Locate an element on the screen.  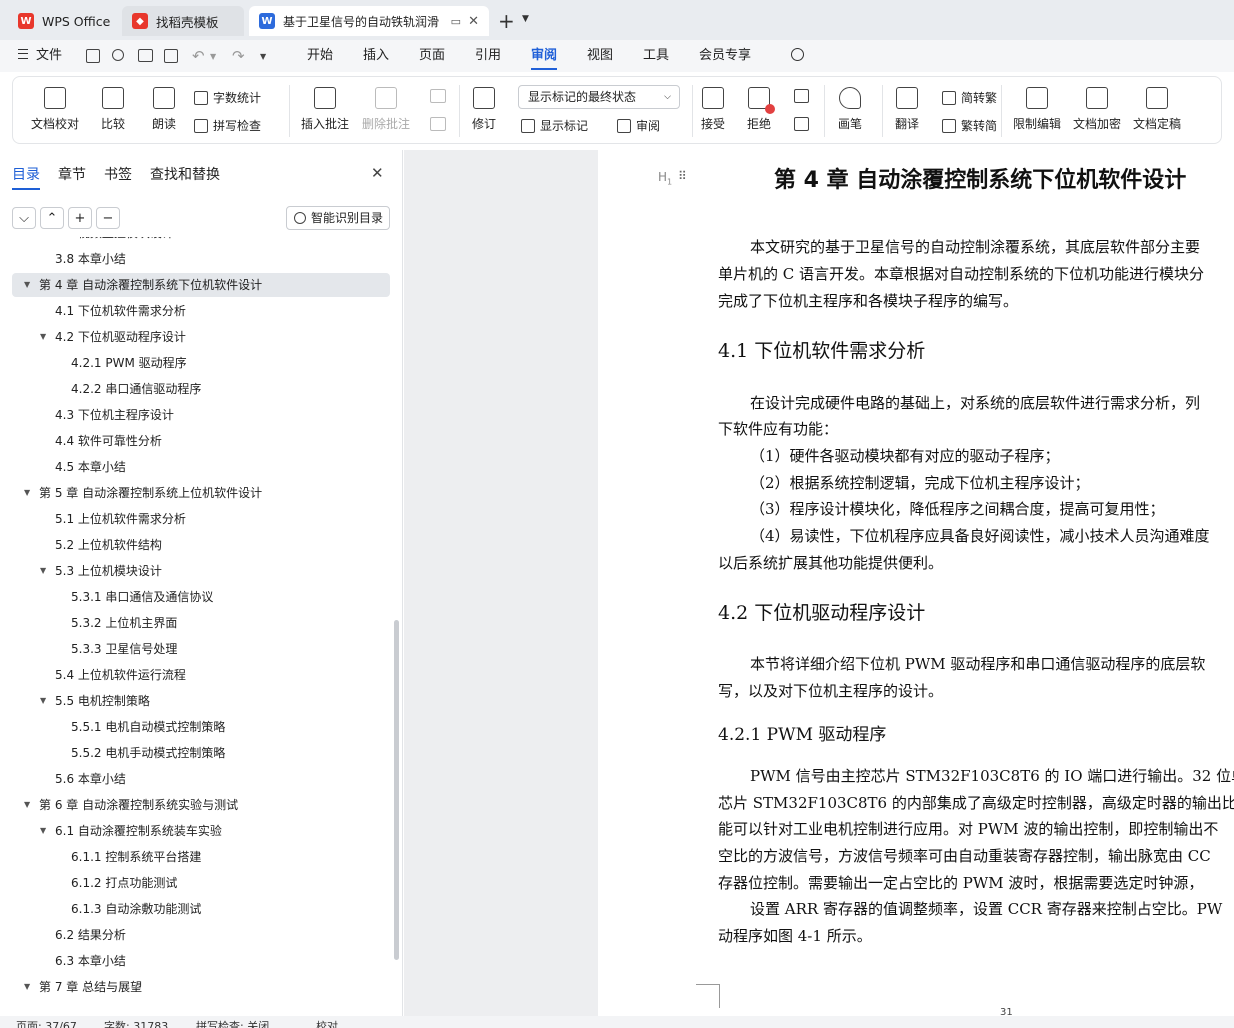
add-toc-button: + is located at coordinates (80, 218).